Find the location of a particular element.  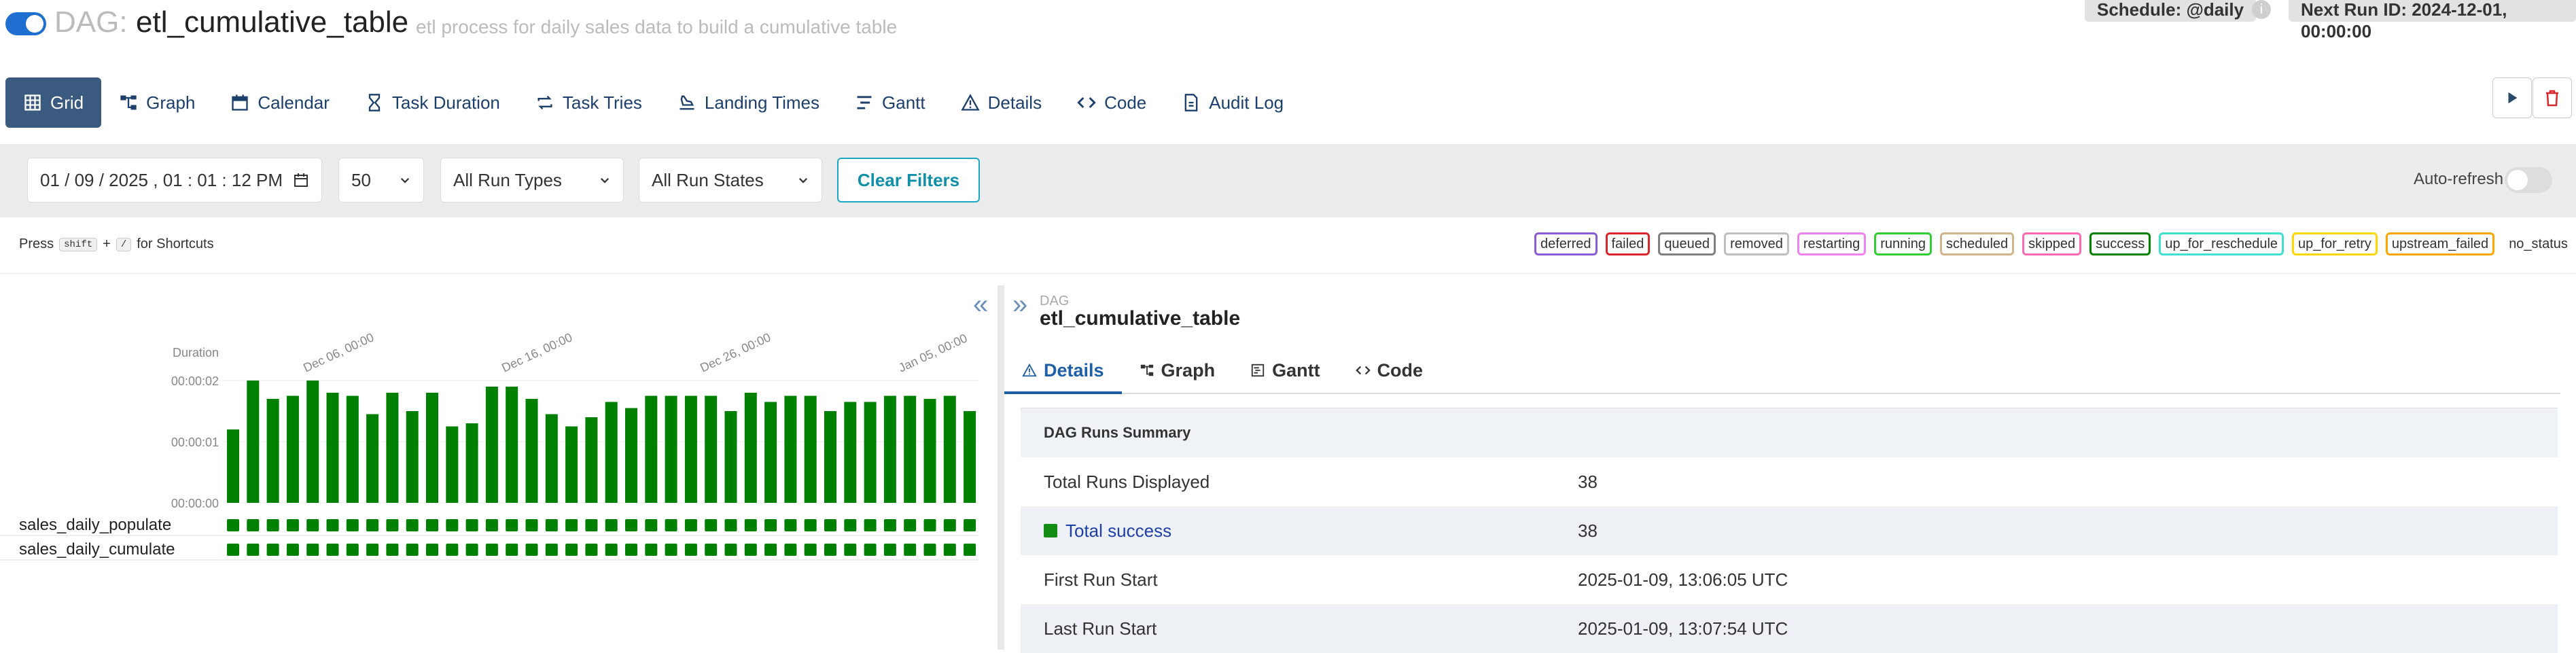

panel-splitter is located at coordinates (1001, 467).